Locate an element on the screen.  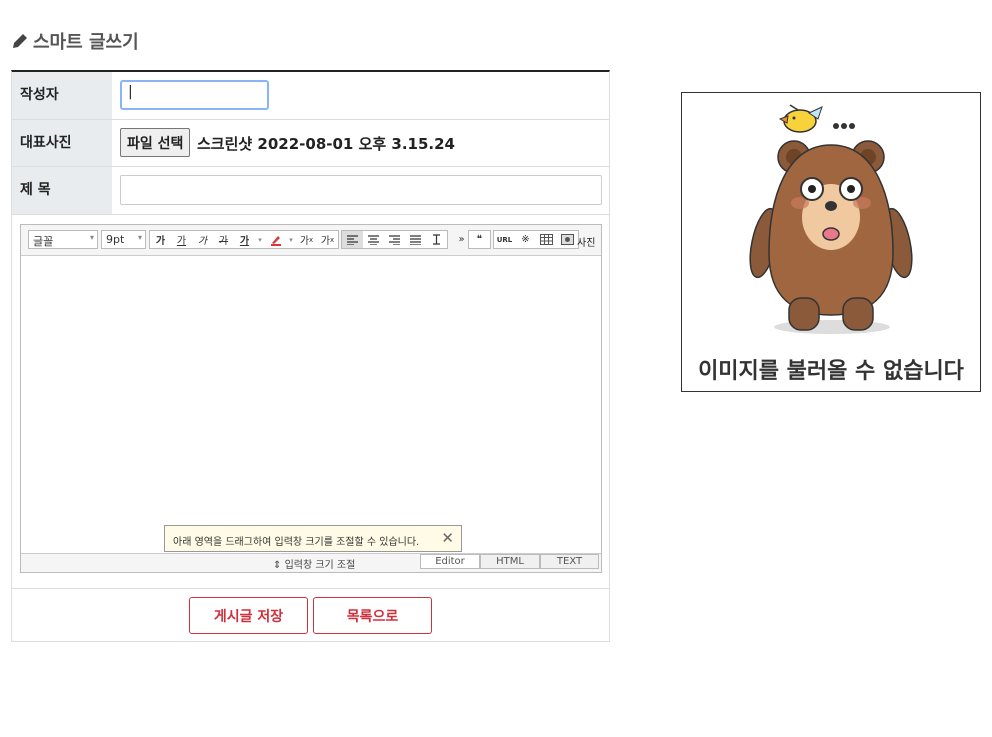
url-icon: URL is located at coordinates (504, 239).